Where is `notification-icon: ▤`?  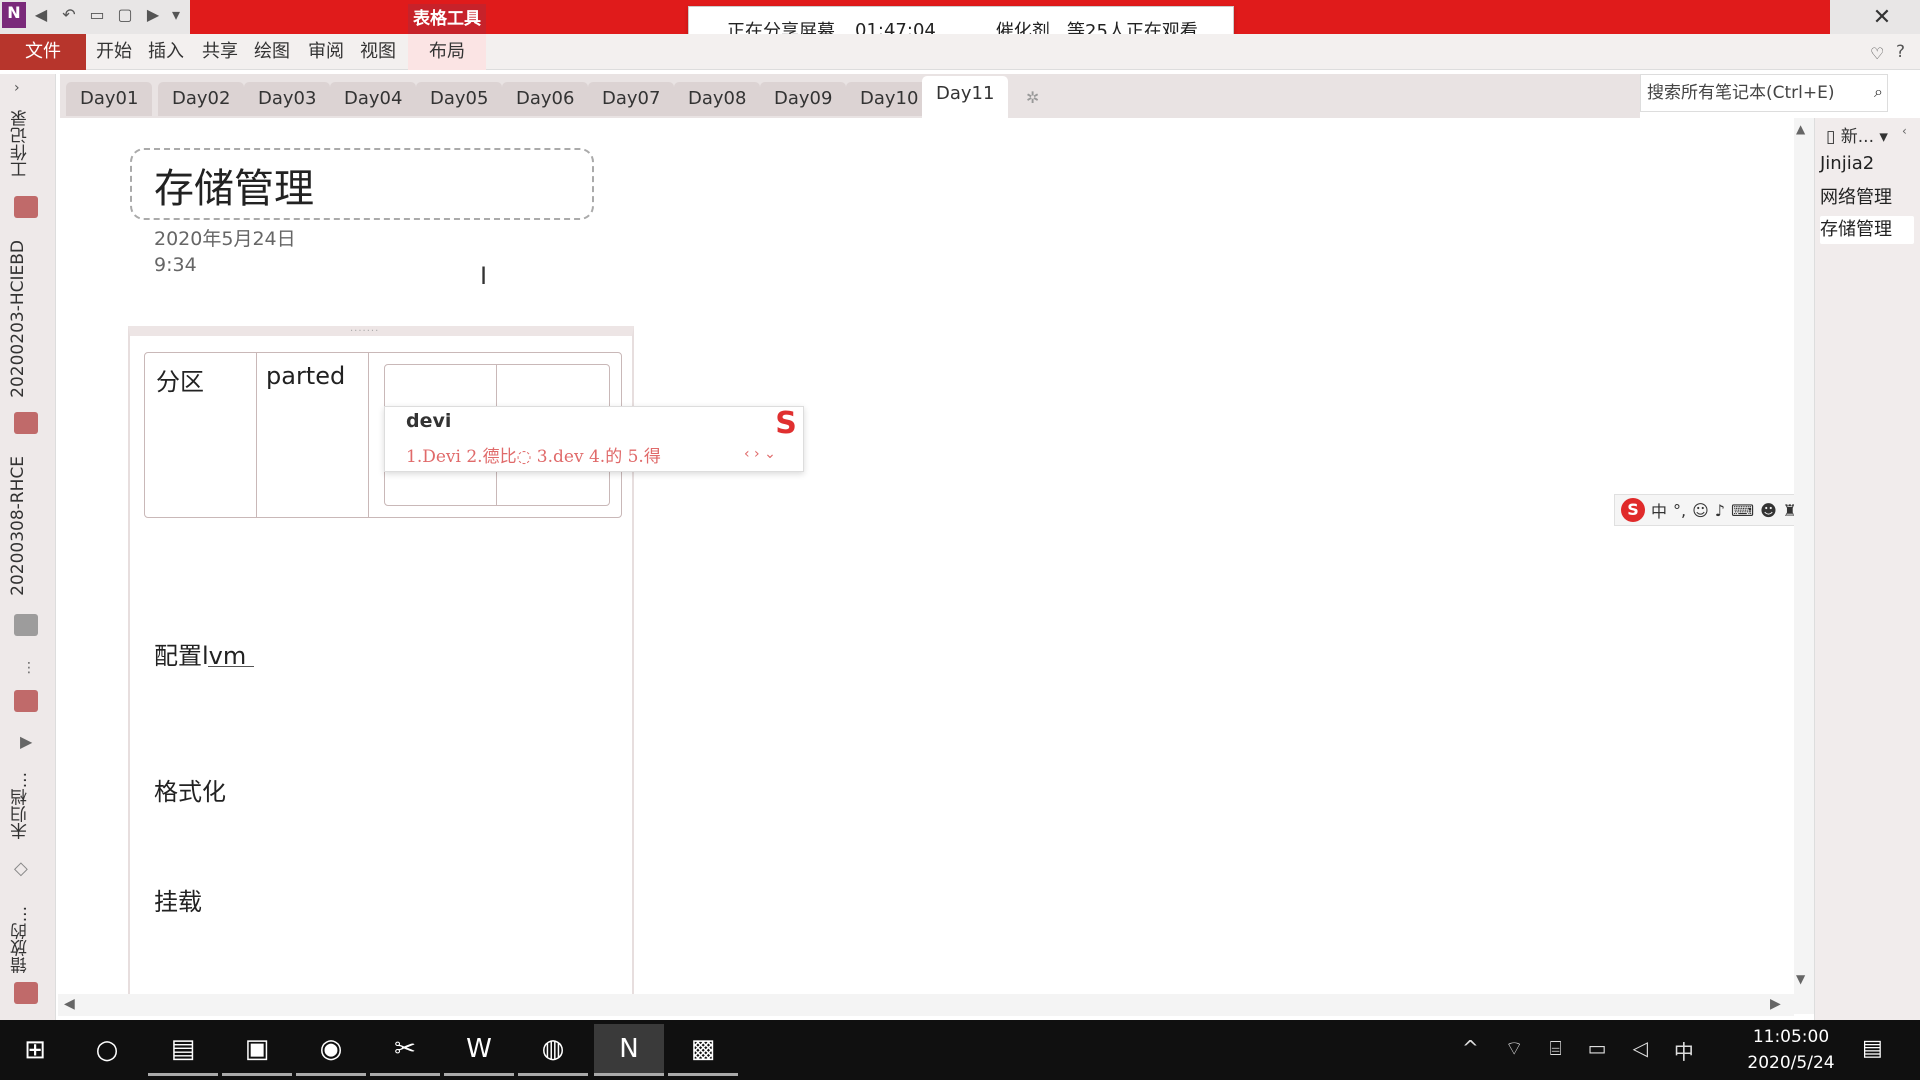
notification-icon: ▤ is located at coordinates (1872, 1048).